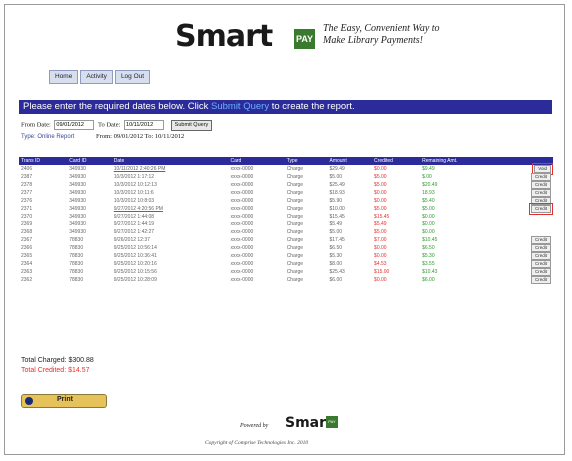 Image resolution: width=572 pixels, height=461 pixels. What do you see at coordinates (74, 125) in the screenshot?
I see `from-date-input` at bounding box center [74, 125].